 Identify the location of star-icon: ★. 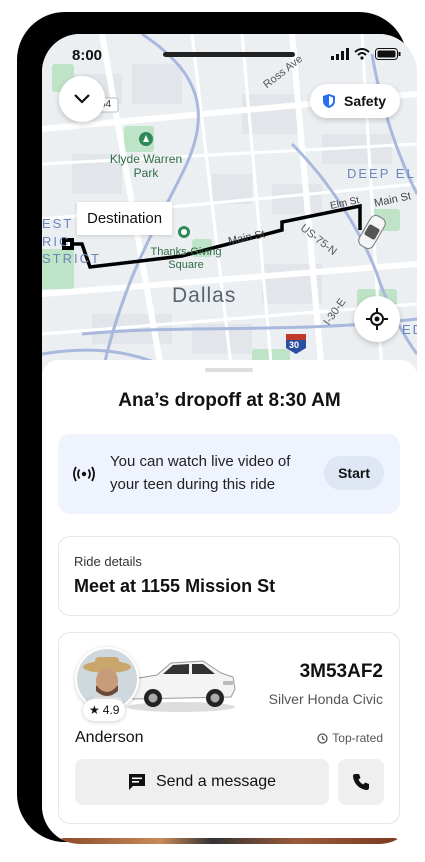
(94, 710).